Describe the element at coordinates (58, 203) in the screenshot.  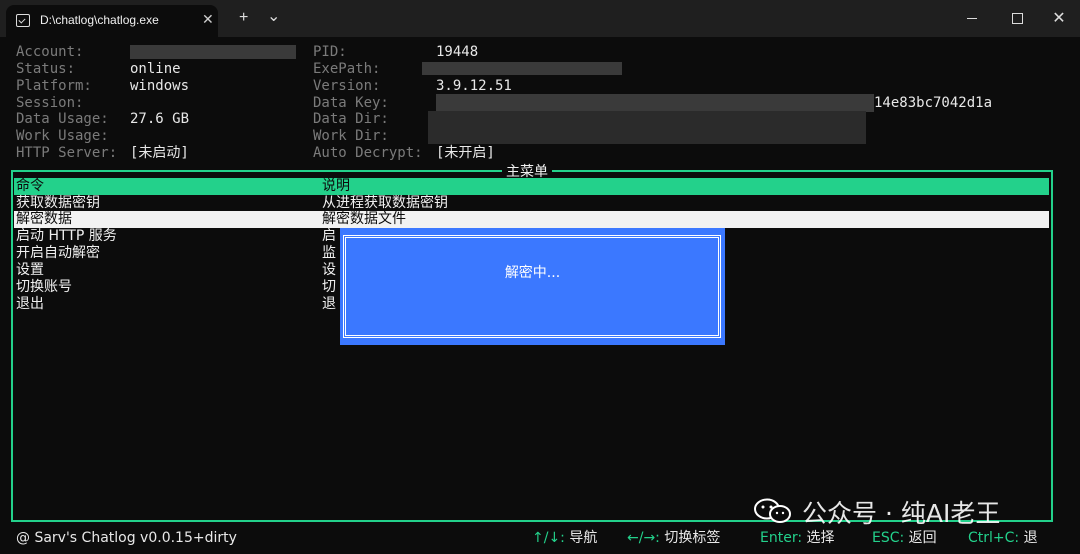
I see `menu-item-command: 获取数据密钥` at that location.